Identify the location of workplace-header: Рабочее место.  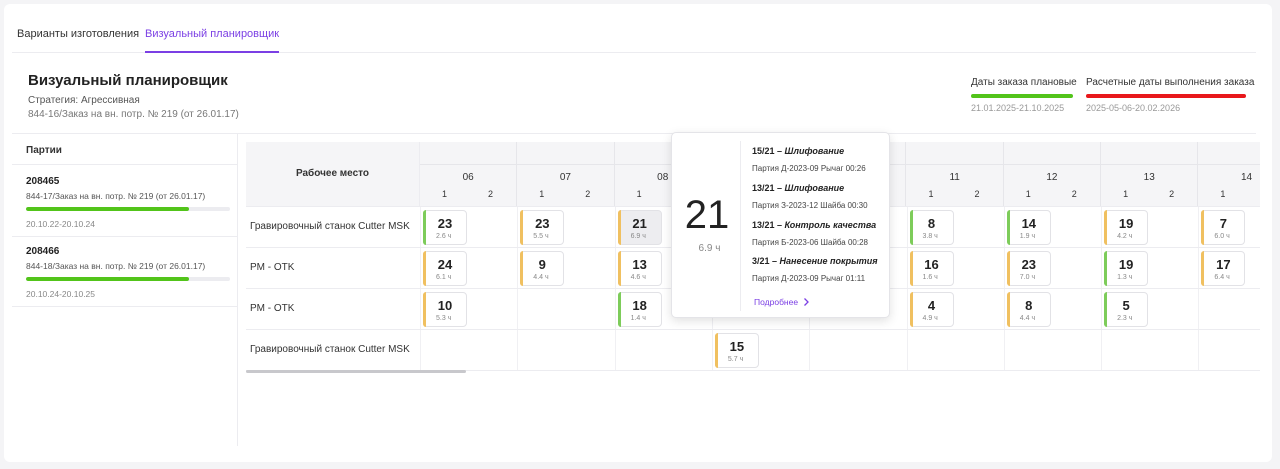
(333, 174).